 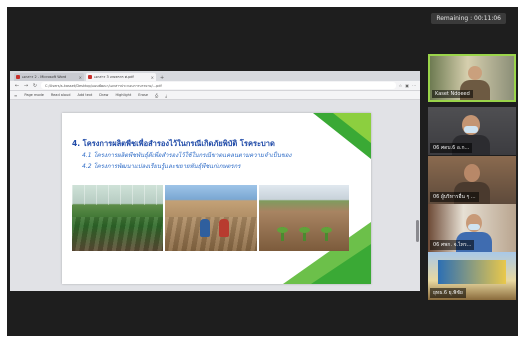 I want to click on collections-icon: ▣, so click(x=407, y=85).